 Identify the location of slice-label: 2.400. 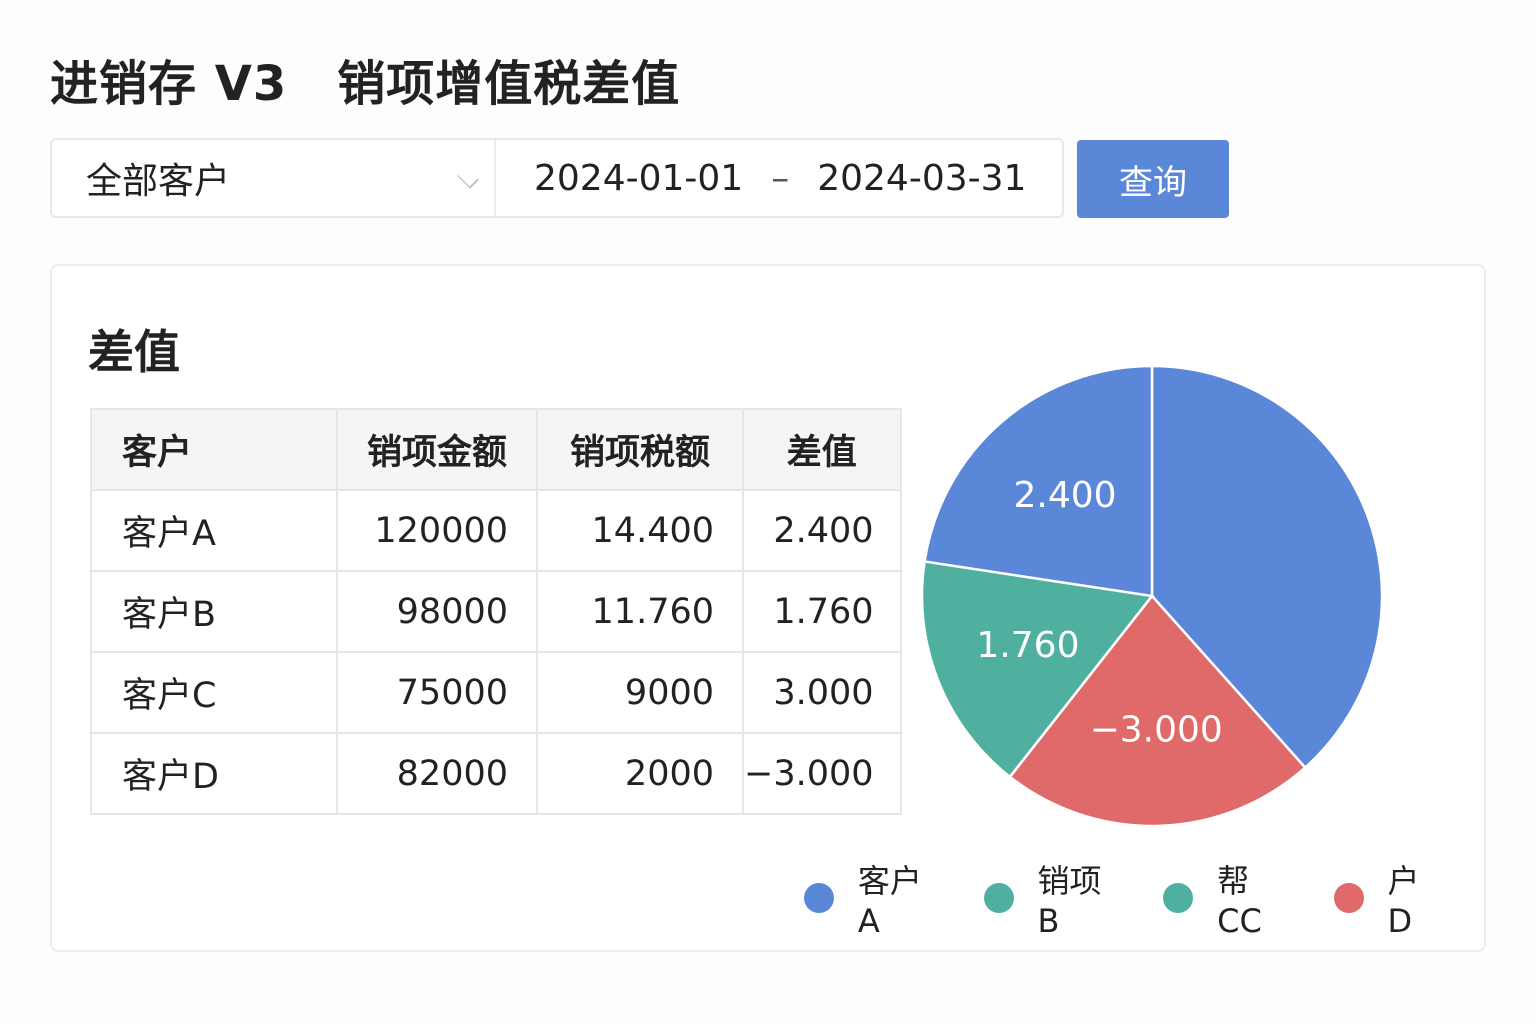
(1065, 495).